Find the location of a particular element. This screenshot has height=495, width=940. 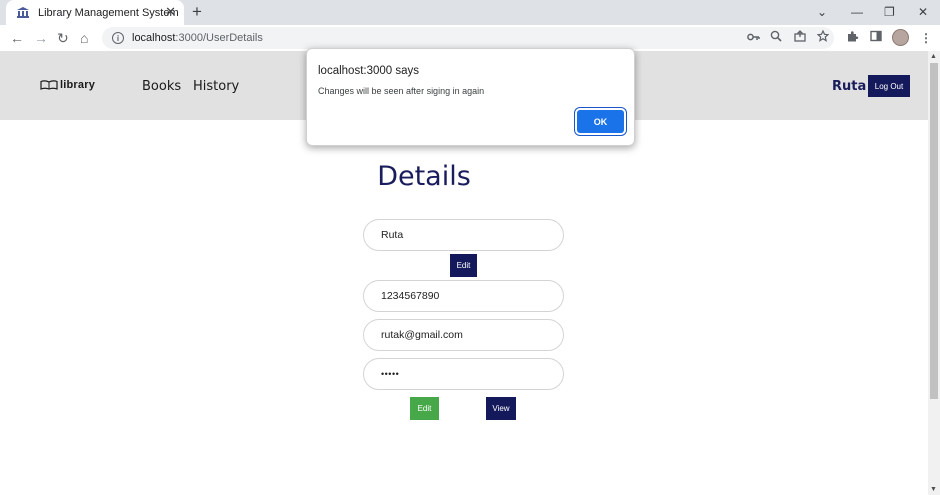

tab-title: Library Management System is located at coordinates (108, 12).